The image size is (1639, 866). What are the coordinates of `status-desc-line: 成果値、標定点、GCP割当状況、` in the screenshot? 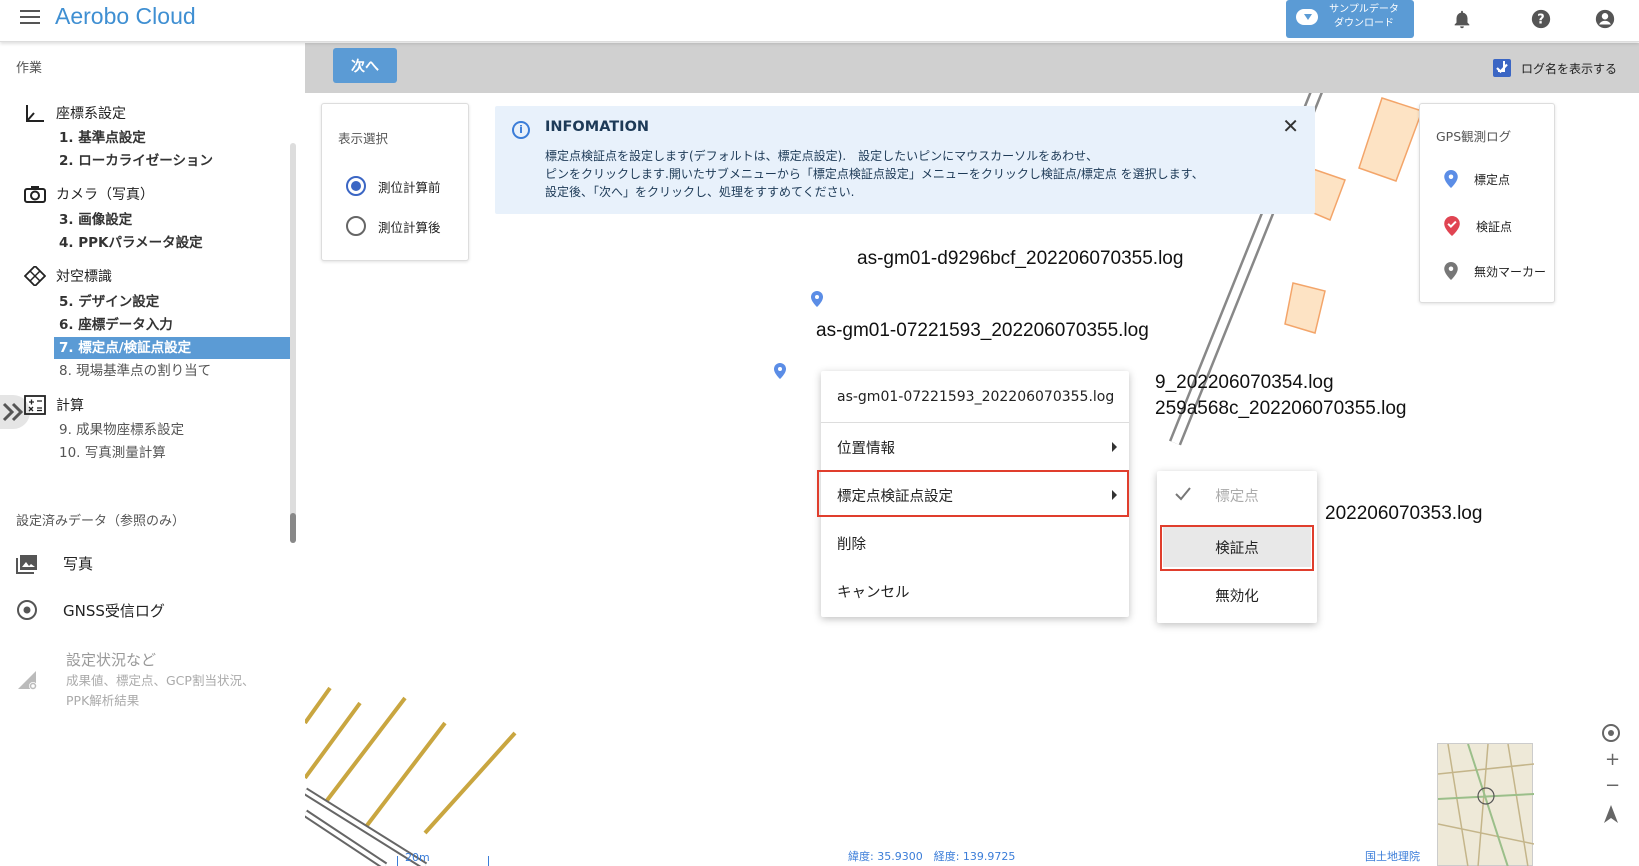 It's located at (160, 680).